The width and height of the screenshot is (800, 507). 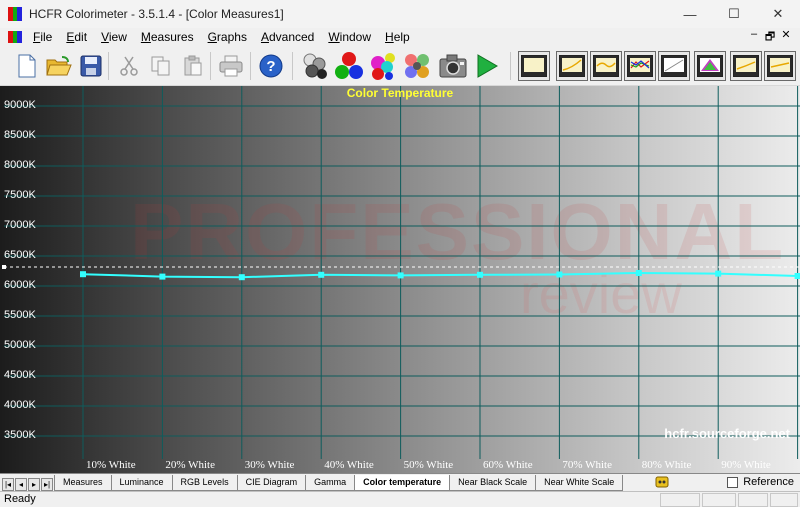 I want to click on x-category-label: 90% White, so click(x=746, y=465).